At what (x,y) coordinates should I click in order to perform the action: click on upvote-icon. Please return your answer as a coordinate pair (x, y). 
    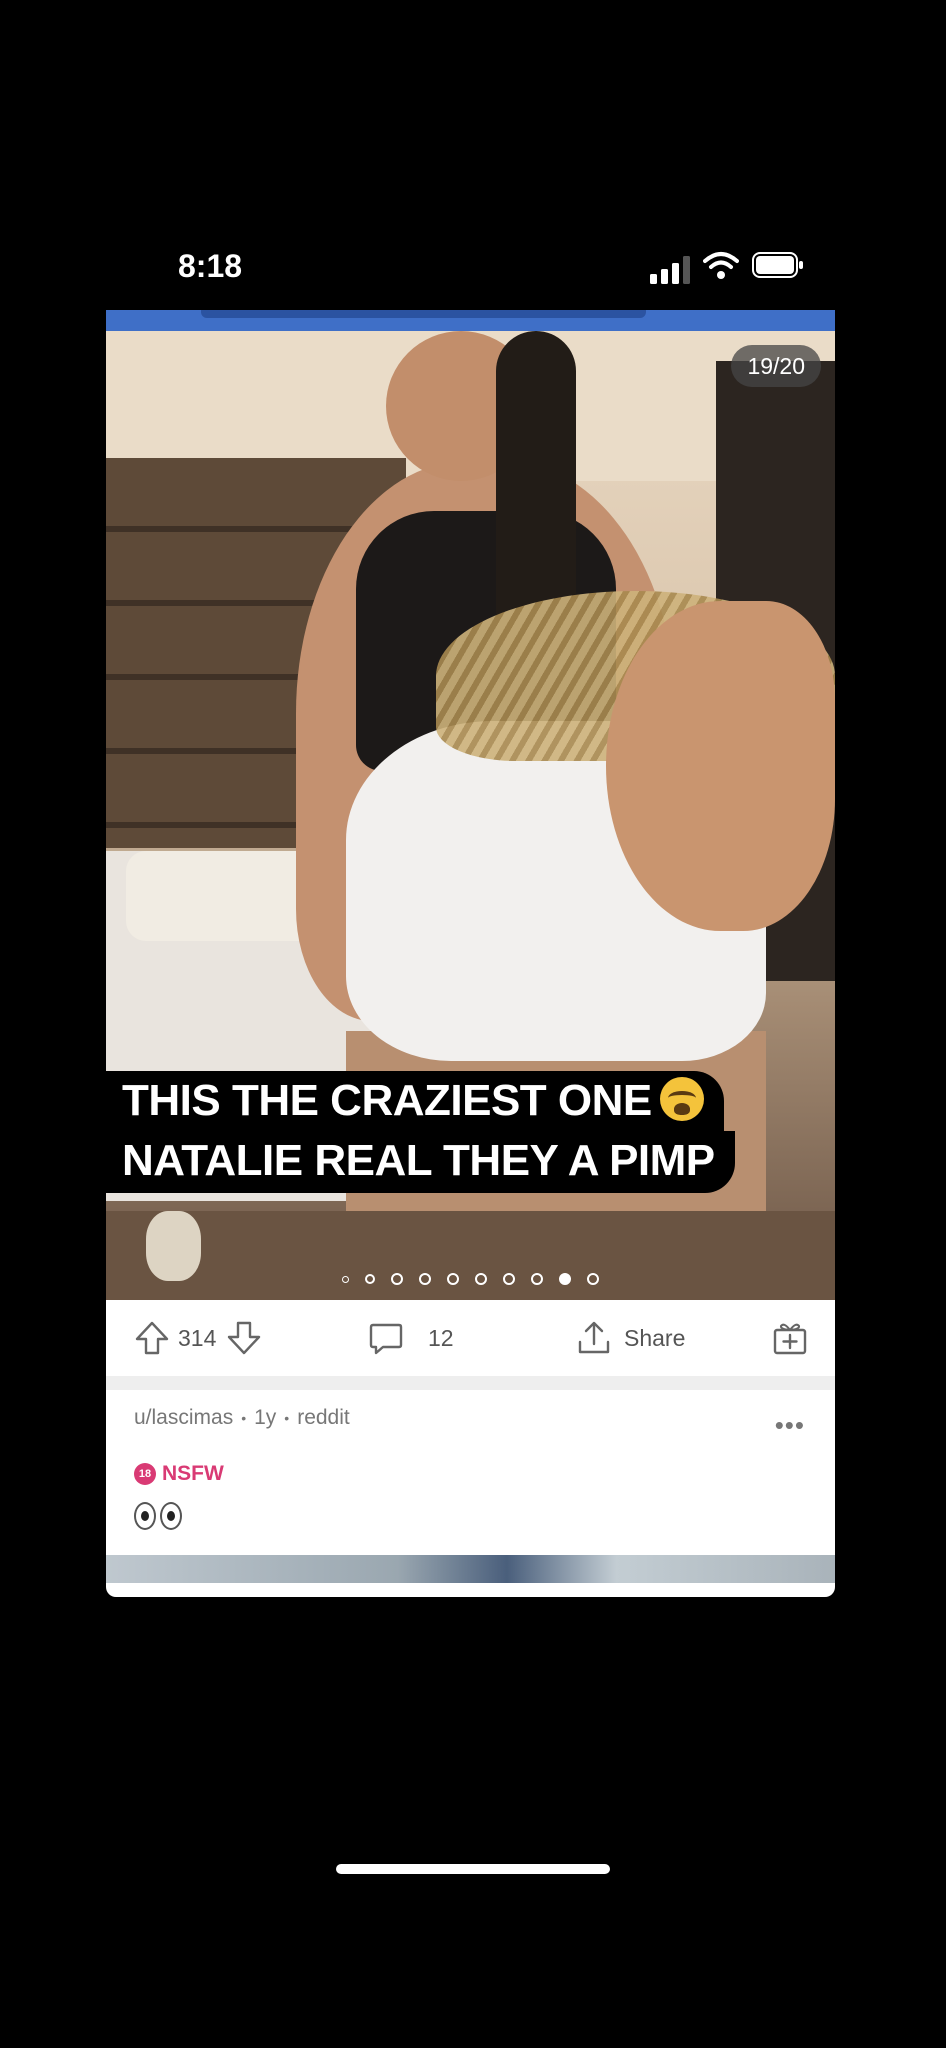
    Looking at the image, I should click on (152, 1338).